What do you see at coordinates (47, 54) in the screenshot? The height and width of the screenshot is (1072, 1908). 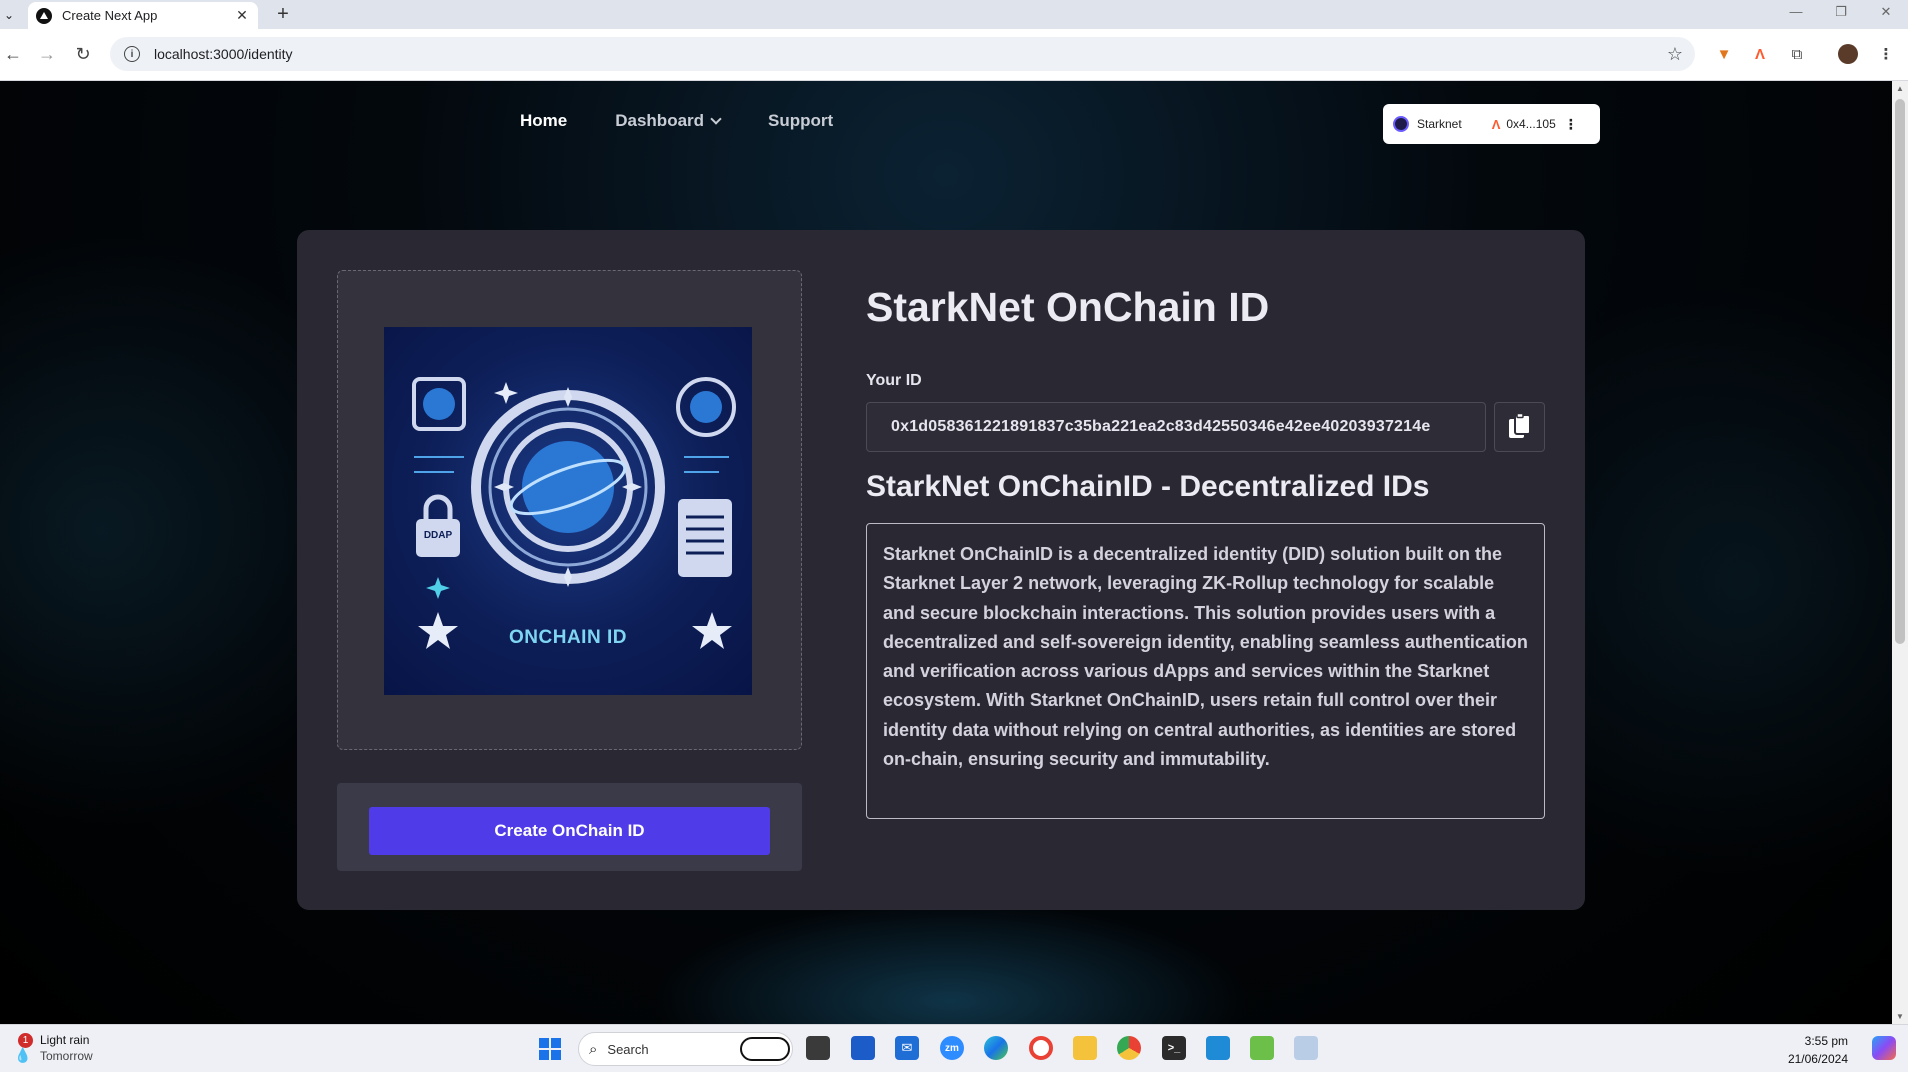 I see `forward-arrow-icon: →` at bounding box center [47, 54].